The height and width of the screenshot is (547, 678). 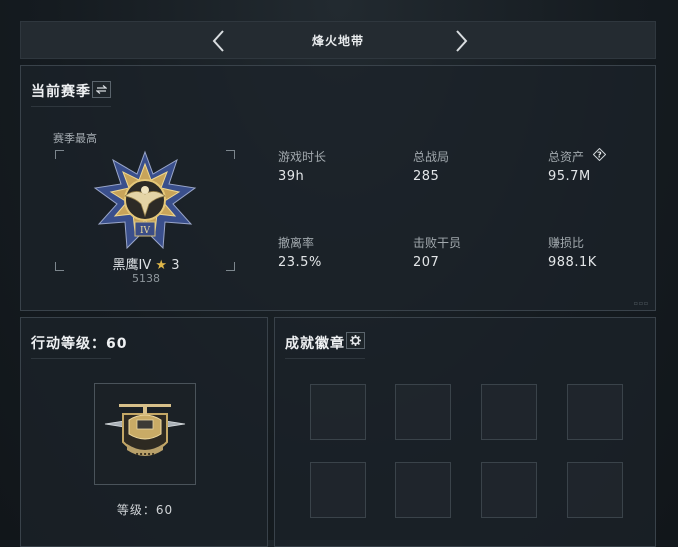 I want to click on season-switch-button, so click(x=101, y=89).